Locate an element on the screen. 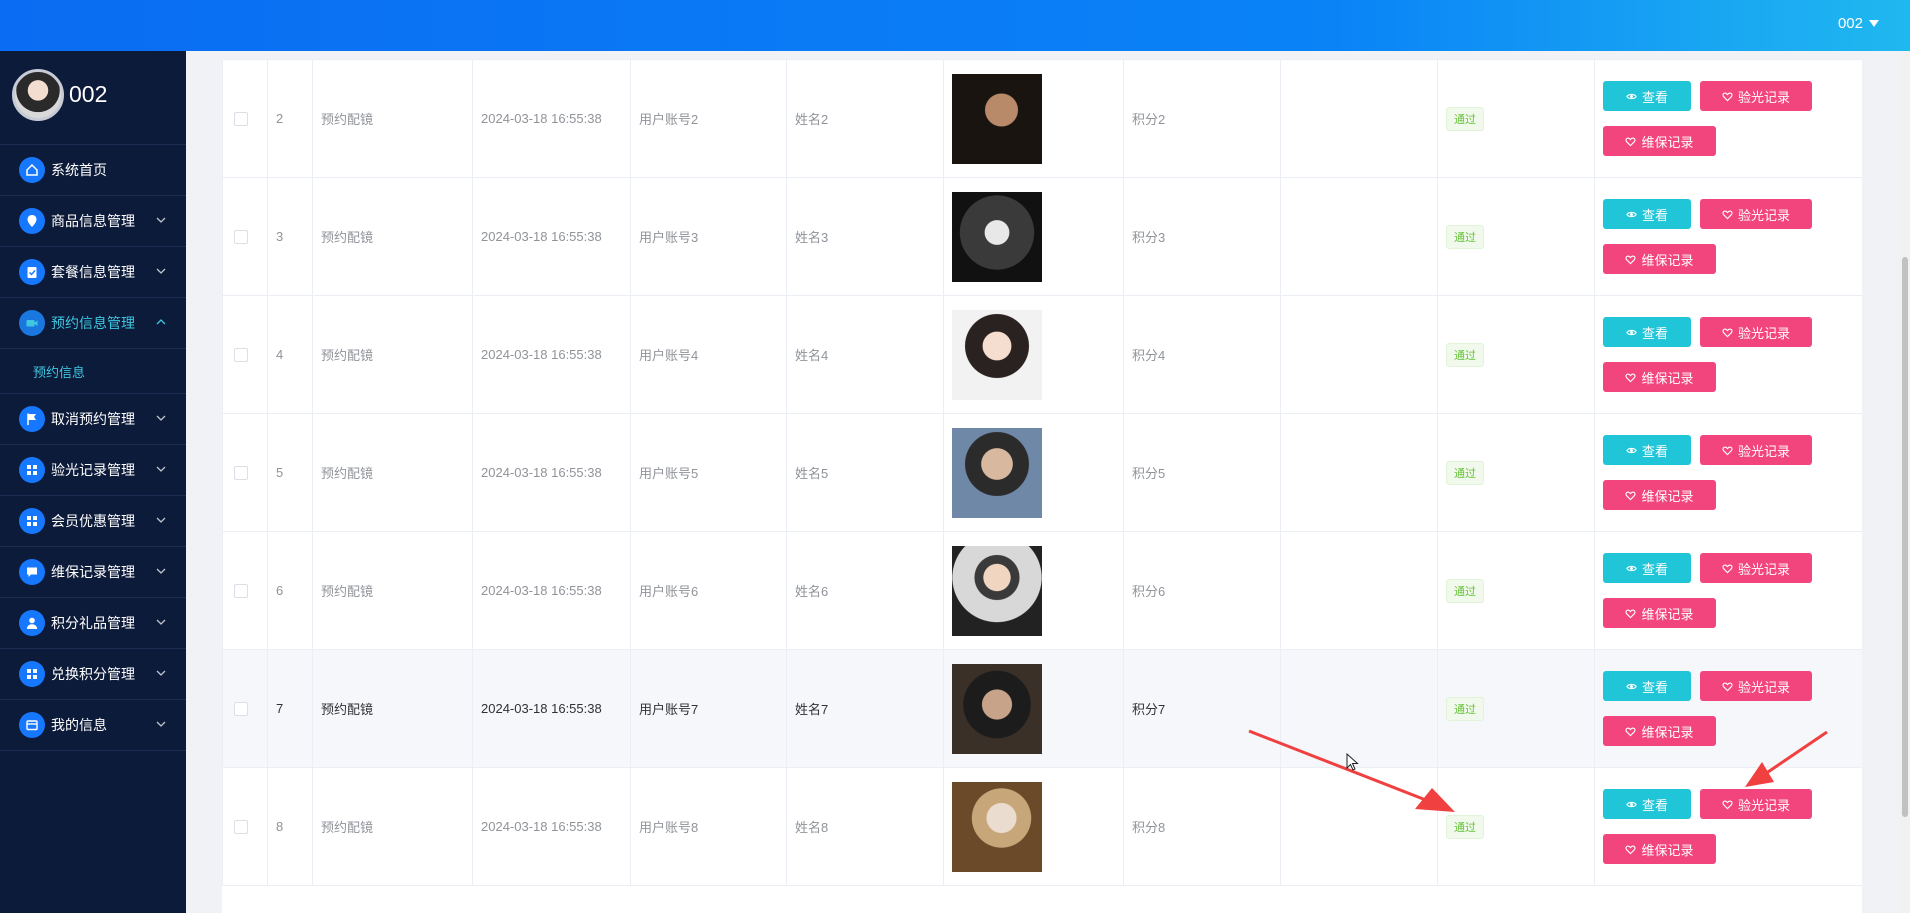  sidebar-item-points-exchange: 兑换积分管理 is located at coordinates (93, 674).